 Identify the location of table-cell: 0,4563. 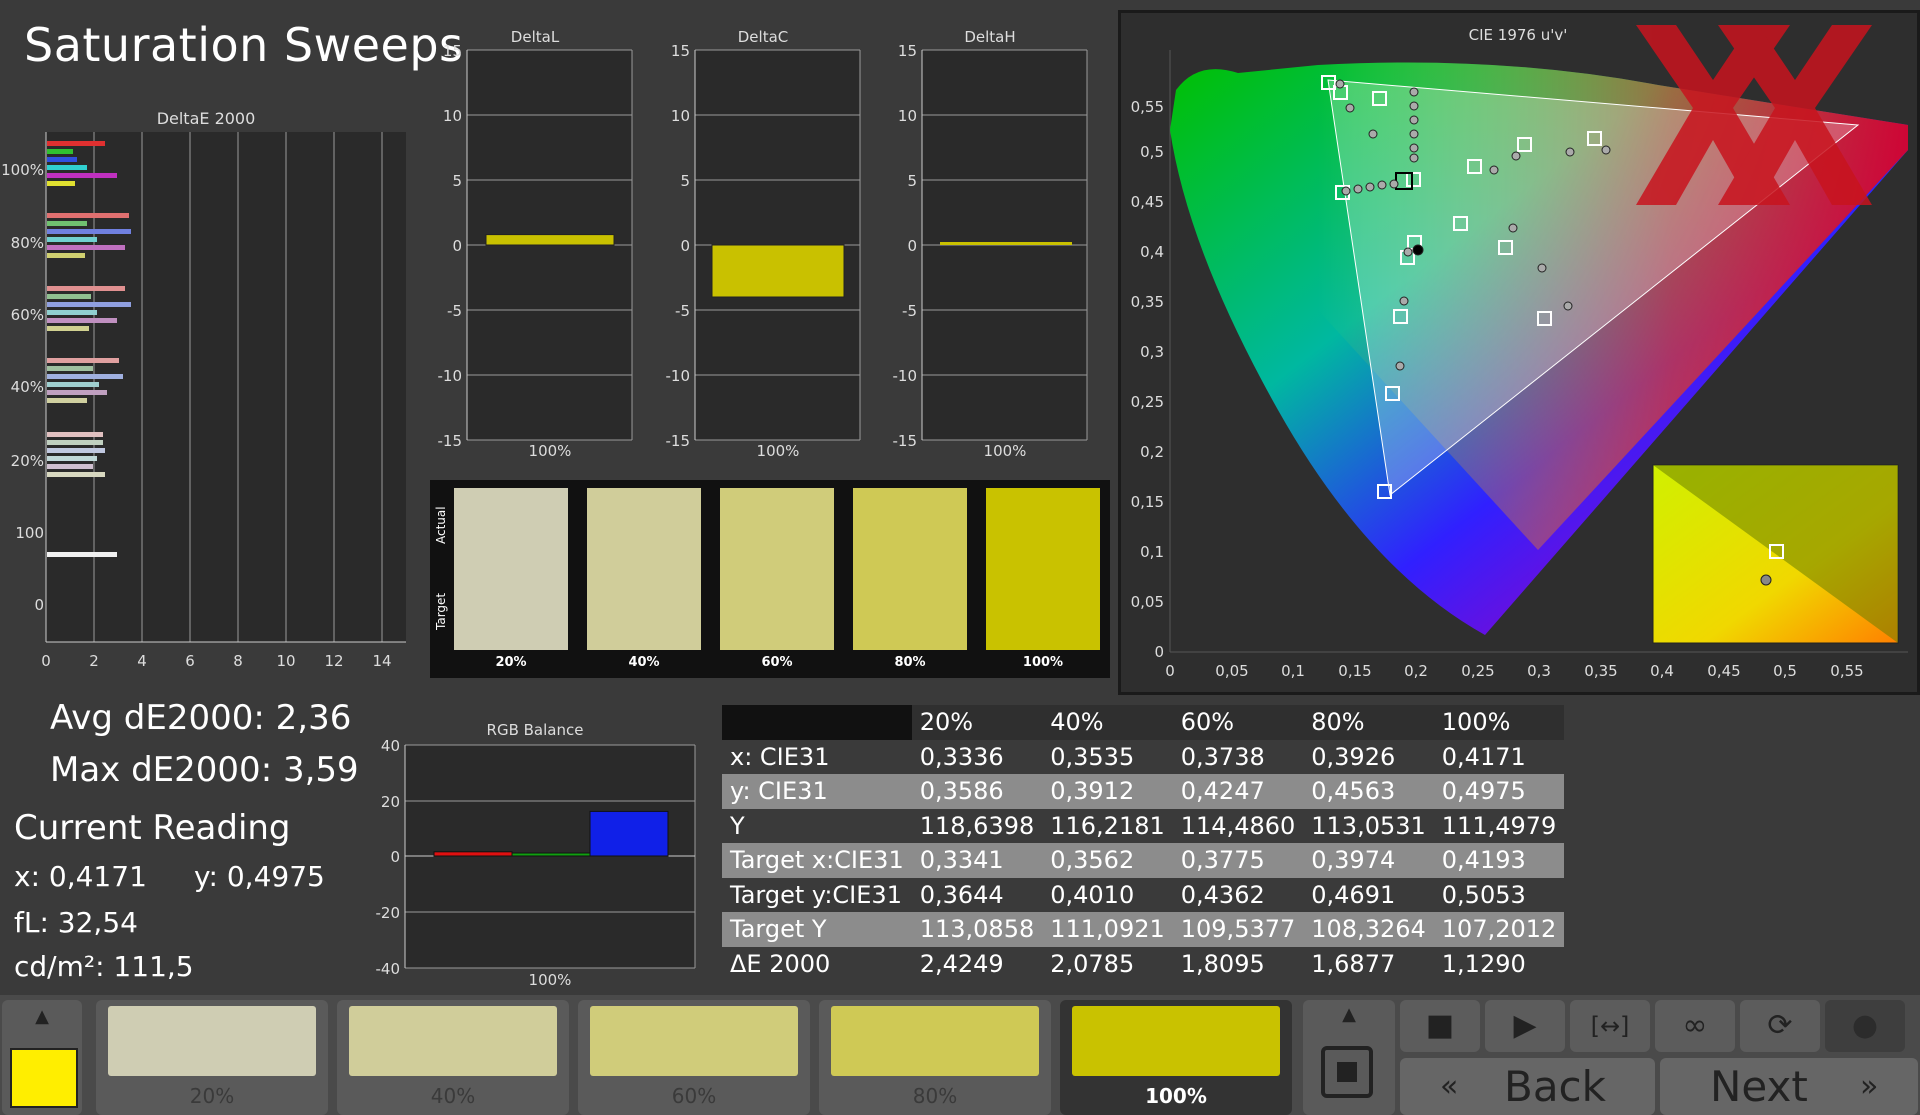
(1368, 791).